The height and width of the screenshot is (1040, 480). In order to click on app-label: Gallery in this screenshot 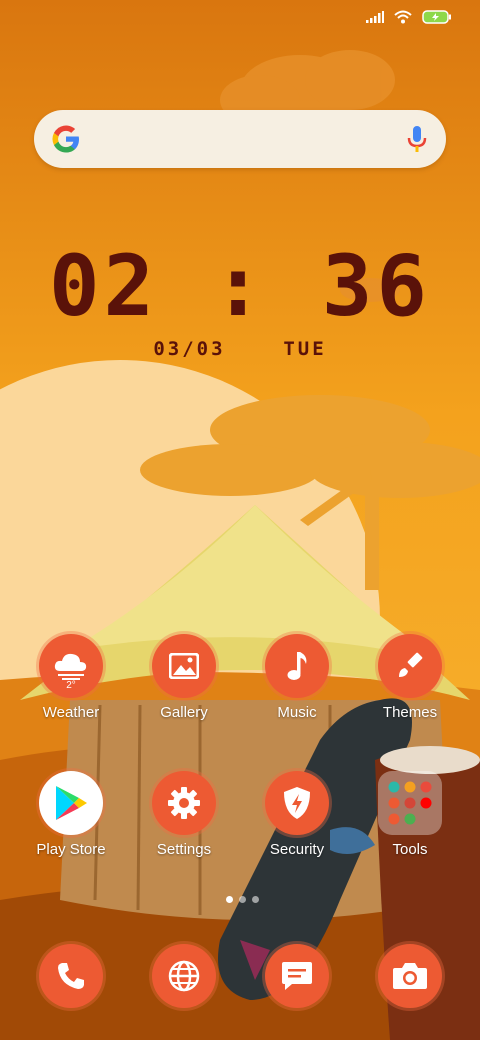, I will do `click(184, 712)`.